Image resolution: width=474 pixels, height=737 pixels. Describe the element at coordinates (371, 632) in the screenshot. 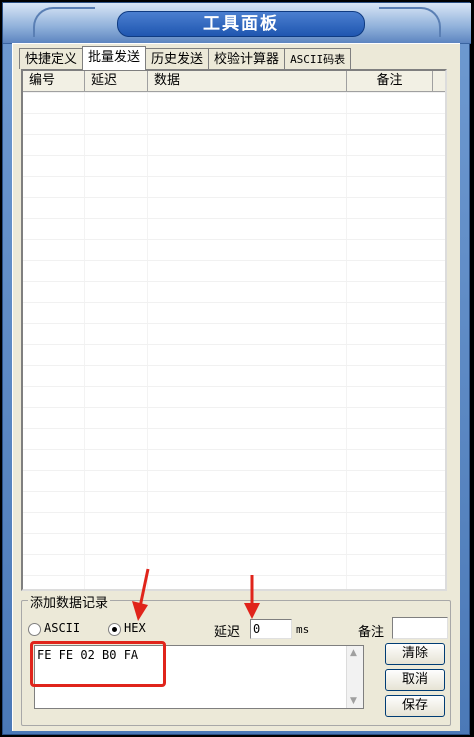

I see `note-label: 备注` at that location.